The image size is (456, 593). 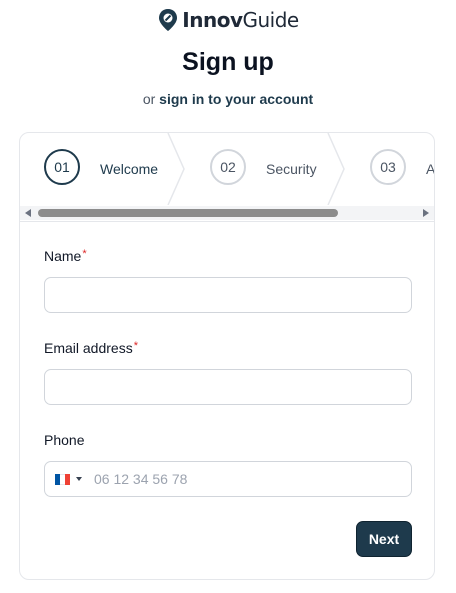 What do you see at coordinates (228, 62) in the screenshot?
I see `page-title: Sign up` at bounding box center [228, 62].